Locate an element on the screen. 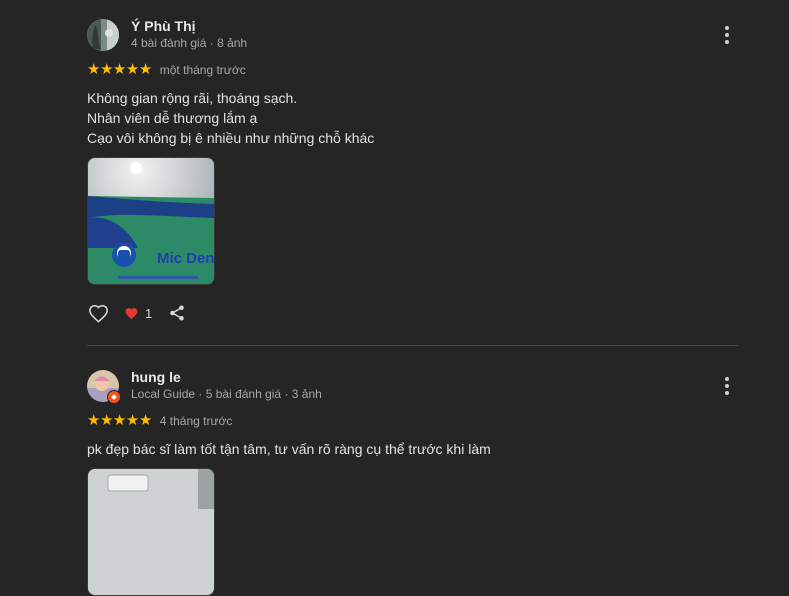 This screenshot has width=789, height=596. reaction-count: 1 is located at coordinates (138, 313).